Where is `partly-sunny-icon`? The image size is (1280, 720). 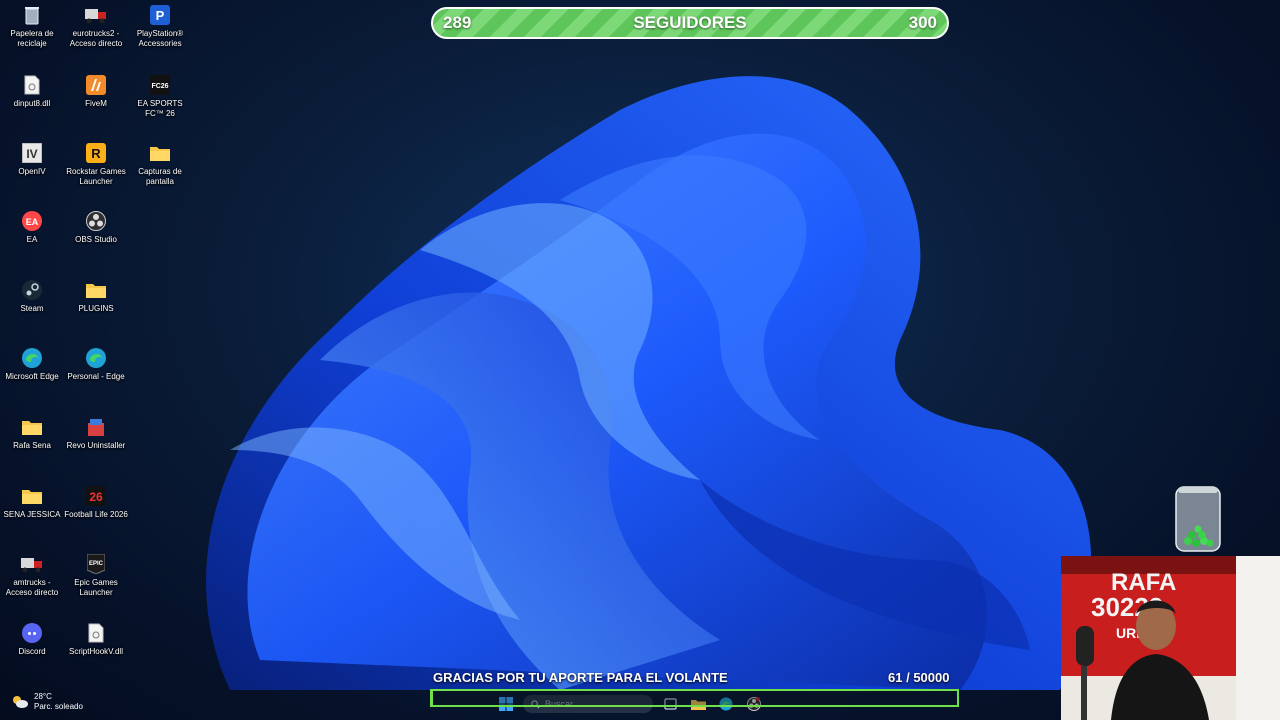
partly-sunny-icon is located at coordinates (20, 702).